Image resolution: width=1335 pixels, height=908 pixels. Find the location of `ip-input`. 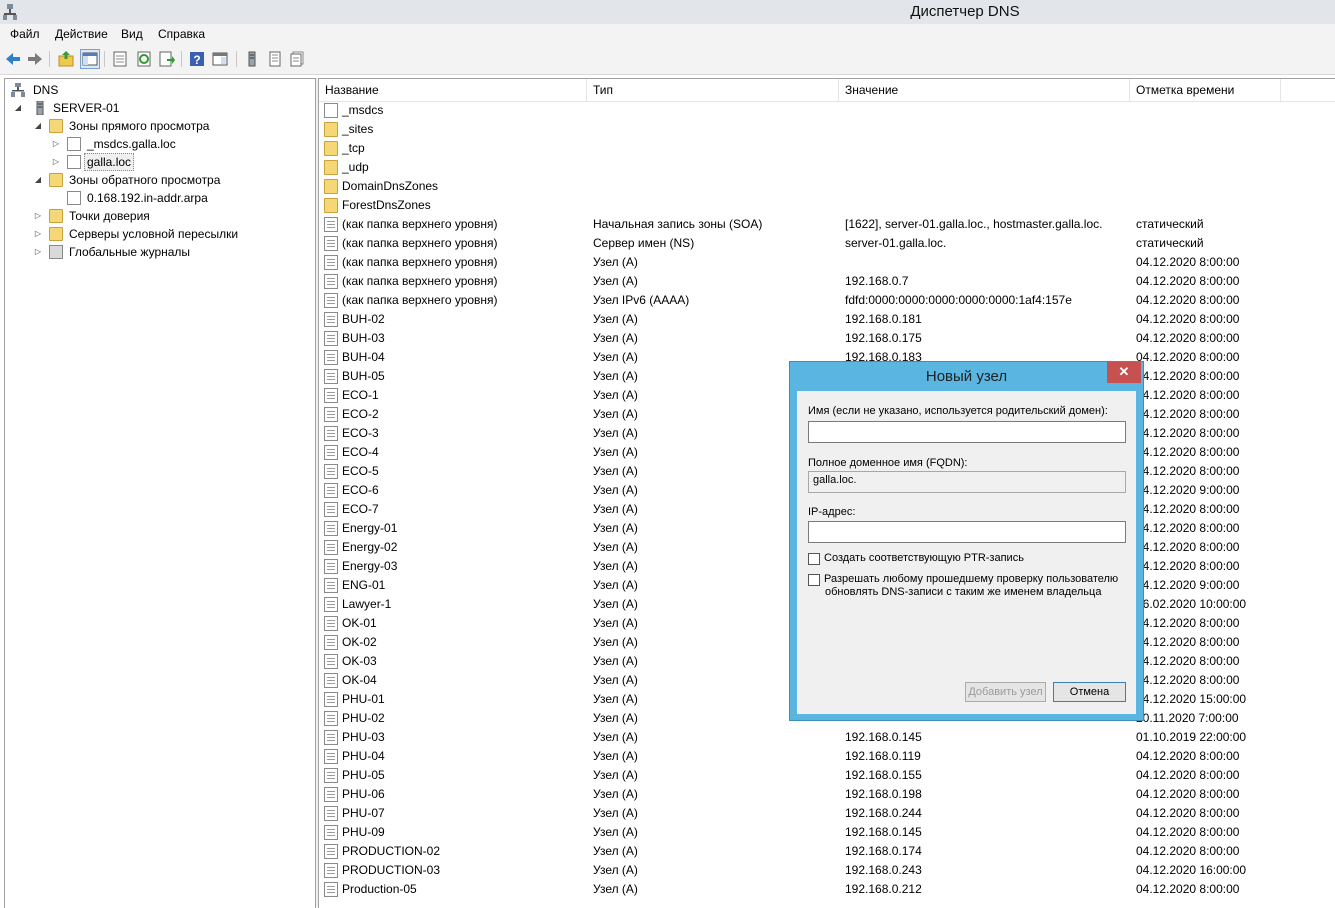

ip-input is located at coordinates (967, 532).